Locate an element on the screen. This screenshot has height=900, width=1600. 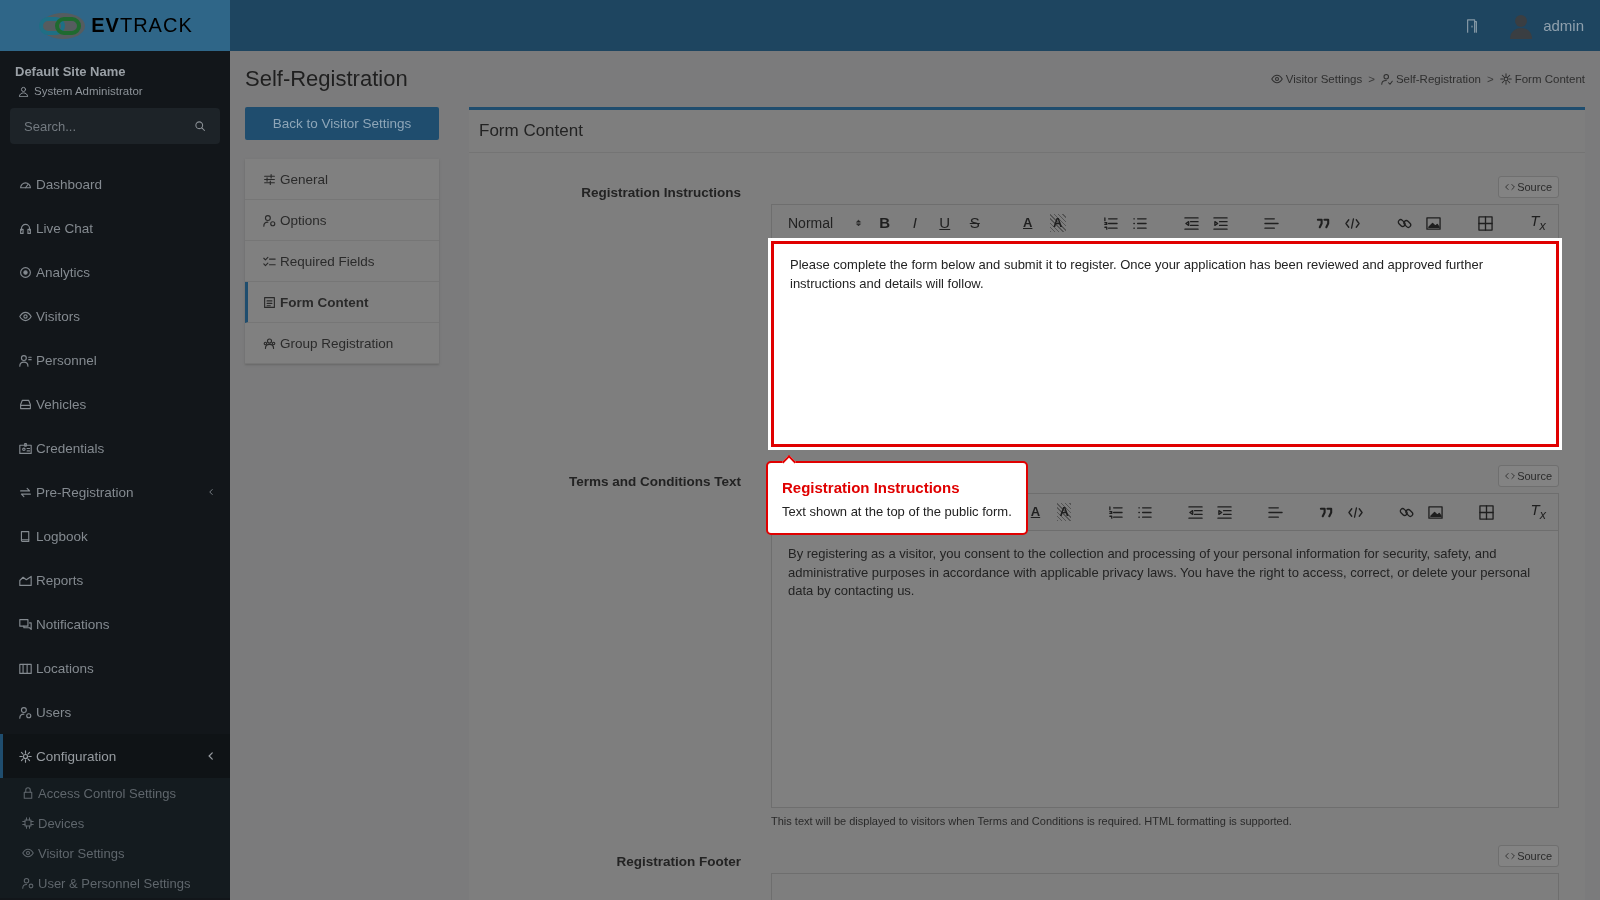
submenu-item: User & Personnel Settings is located at coordinates (115, 883).